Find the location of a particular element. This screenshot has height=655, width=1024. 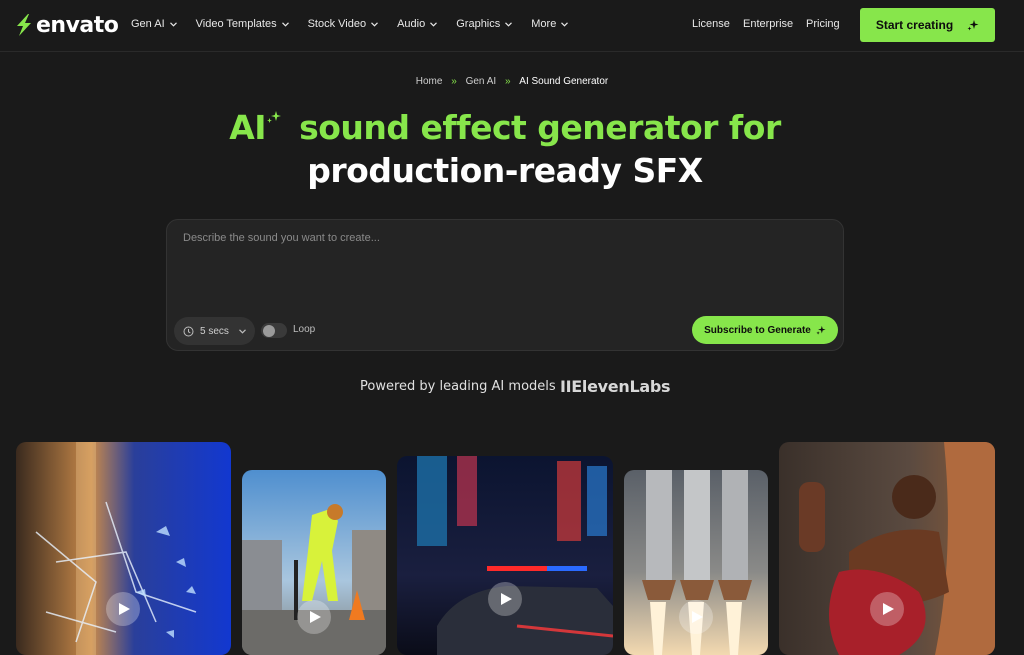

hero-title-rest: sound effect generator for is located at coordinates (534, 127).